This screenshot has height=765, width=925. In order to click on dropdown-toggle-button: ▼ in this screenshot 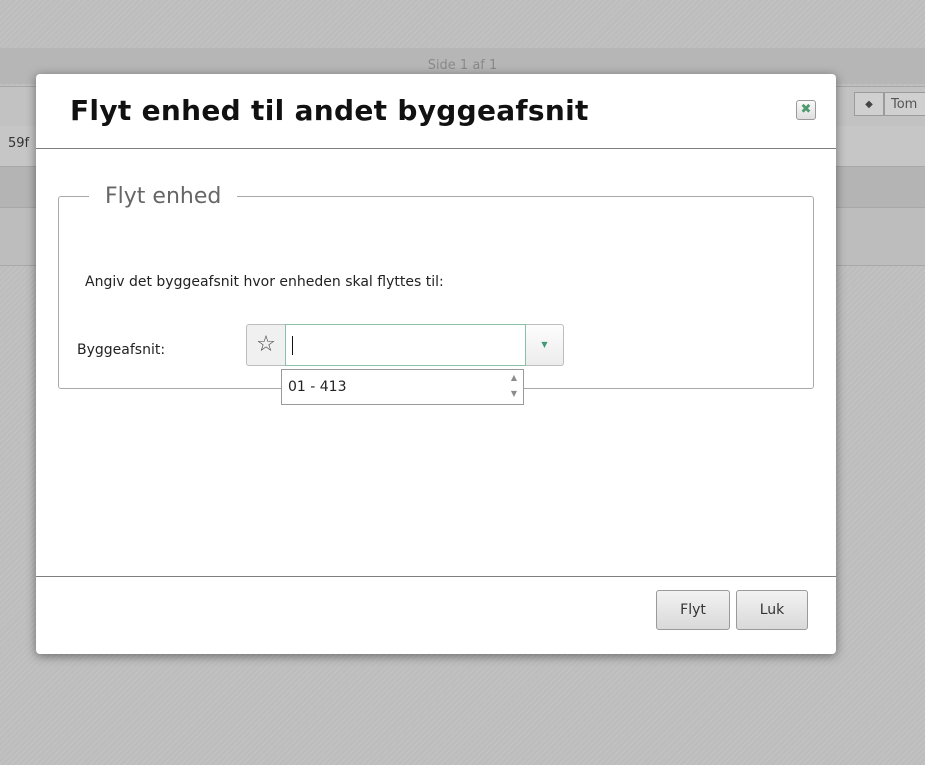, I will do `click(545, 345)`.